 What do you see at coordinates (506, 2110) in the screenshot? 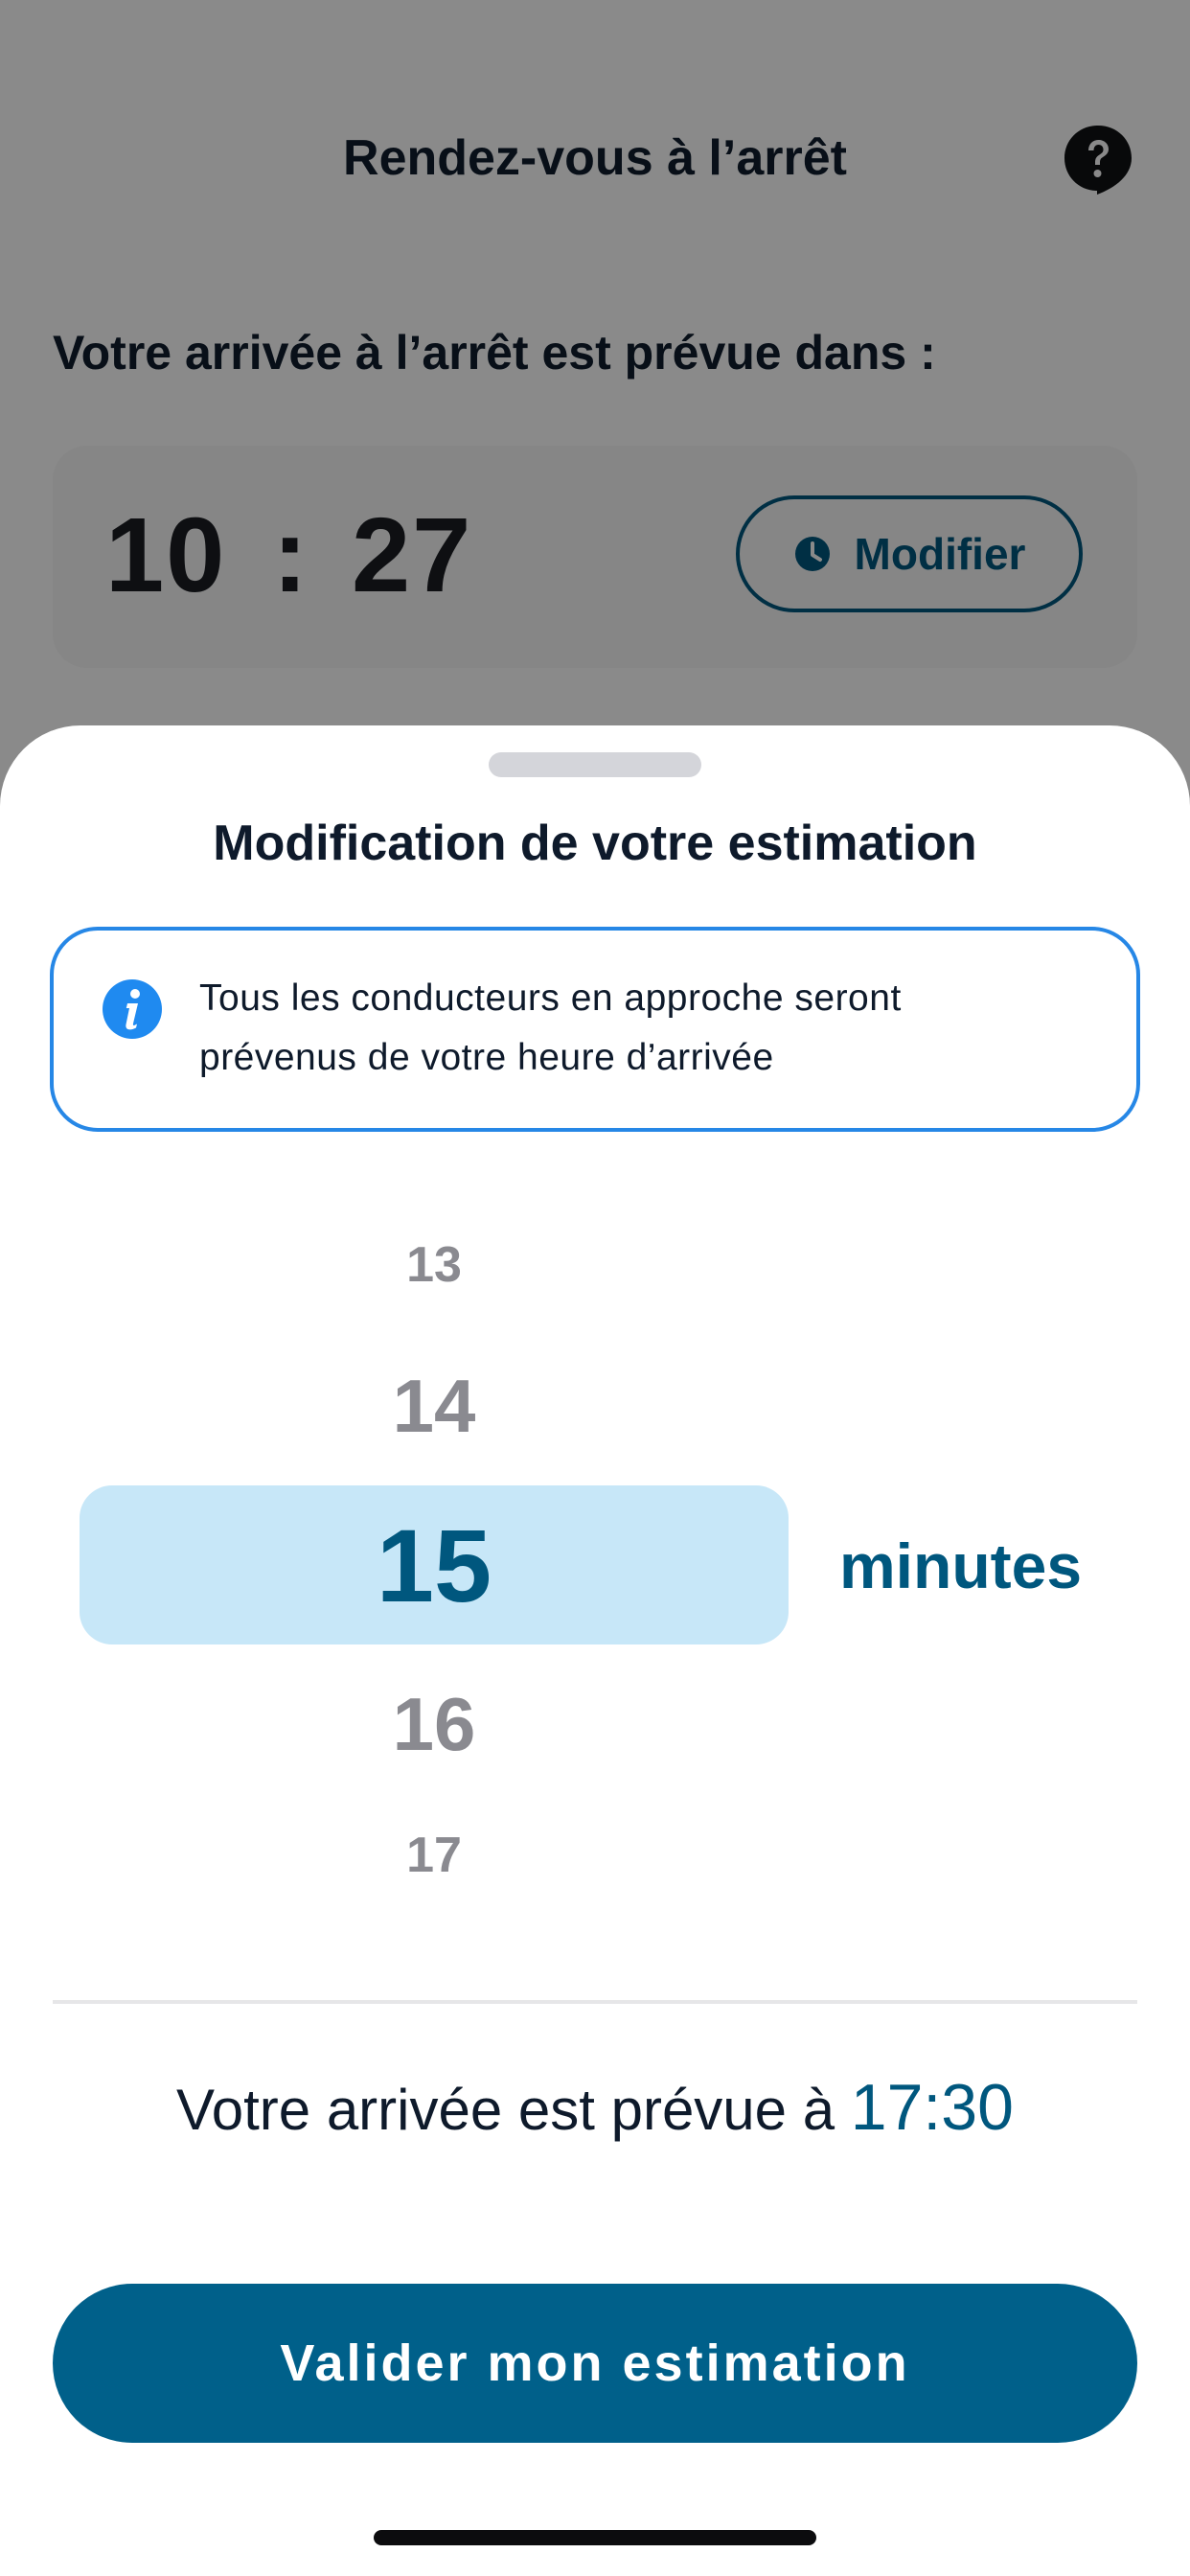
I see `arrival-estimate-label: Votre arrivée est prévue à` at bounding box center [506, 2110].